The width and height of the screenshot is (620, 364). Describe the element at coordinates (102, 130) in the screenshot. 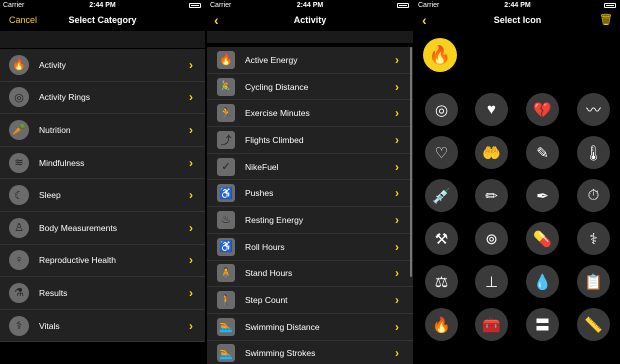

I see `category-row: 🥕 Nutrition ›` at that location.